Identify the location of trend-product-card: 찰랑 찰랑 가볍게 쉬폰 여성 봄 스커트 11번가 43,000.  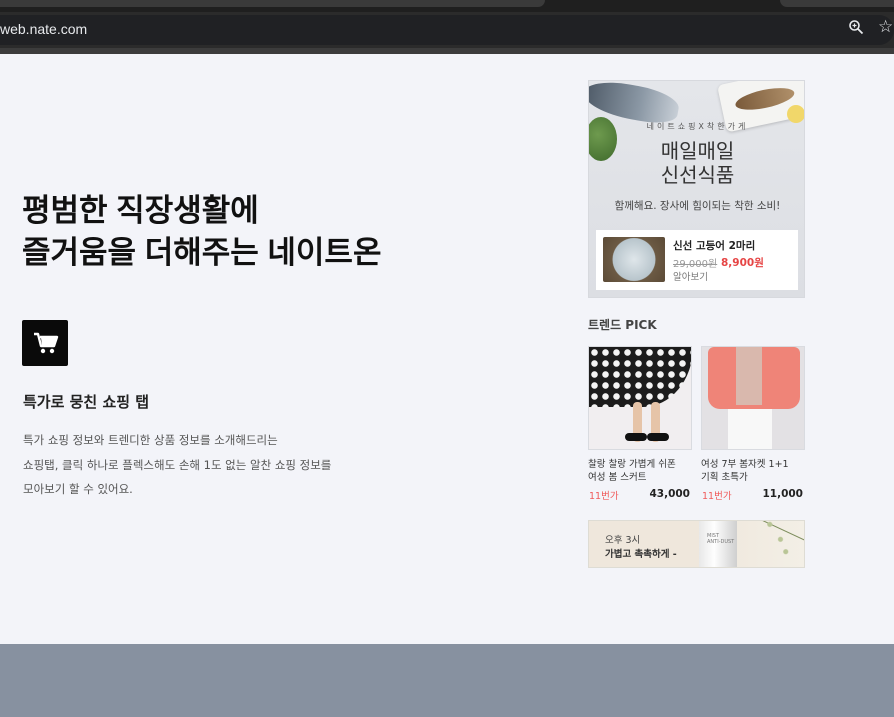
(640, 424).